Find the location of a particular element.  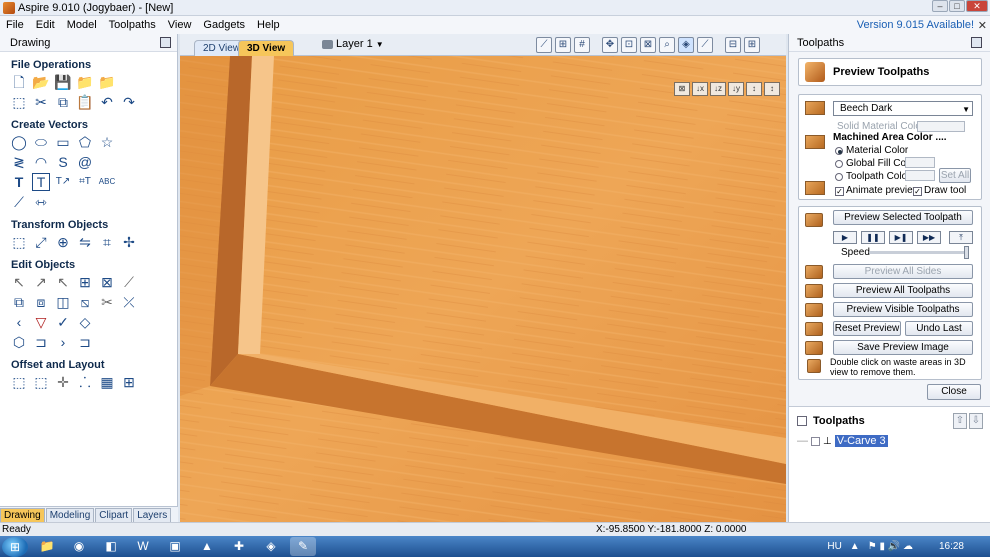

draw-text-icon: T is located at coordinates (19, 182).